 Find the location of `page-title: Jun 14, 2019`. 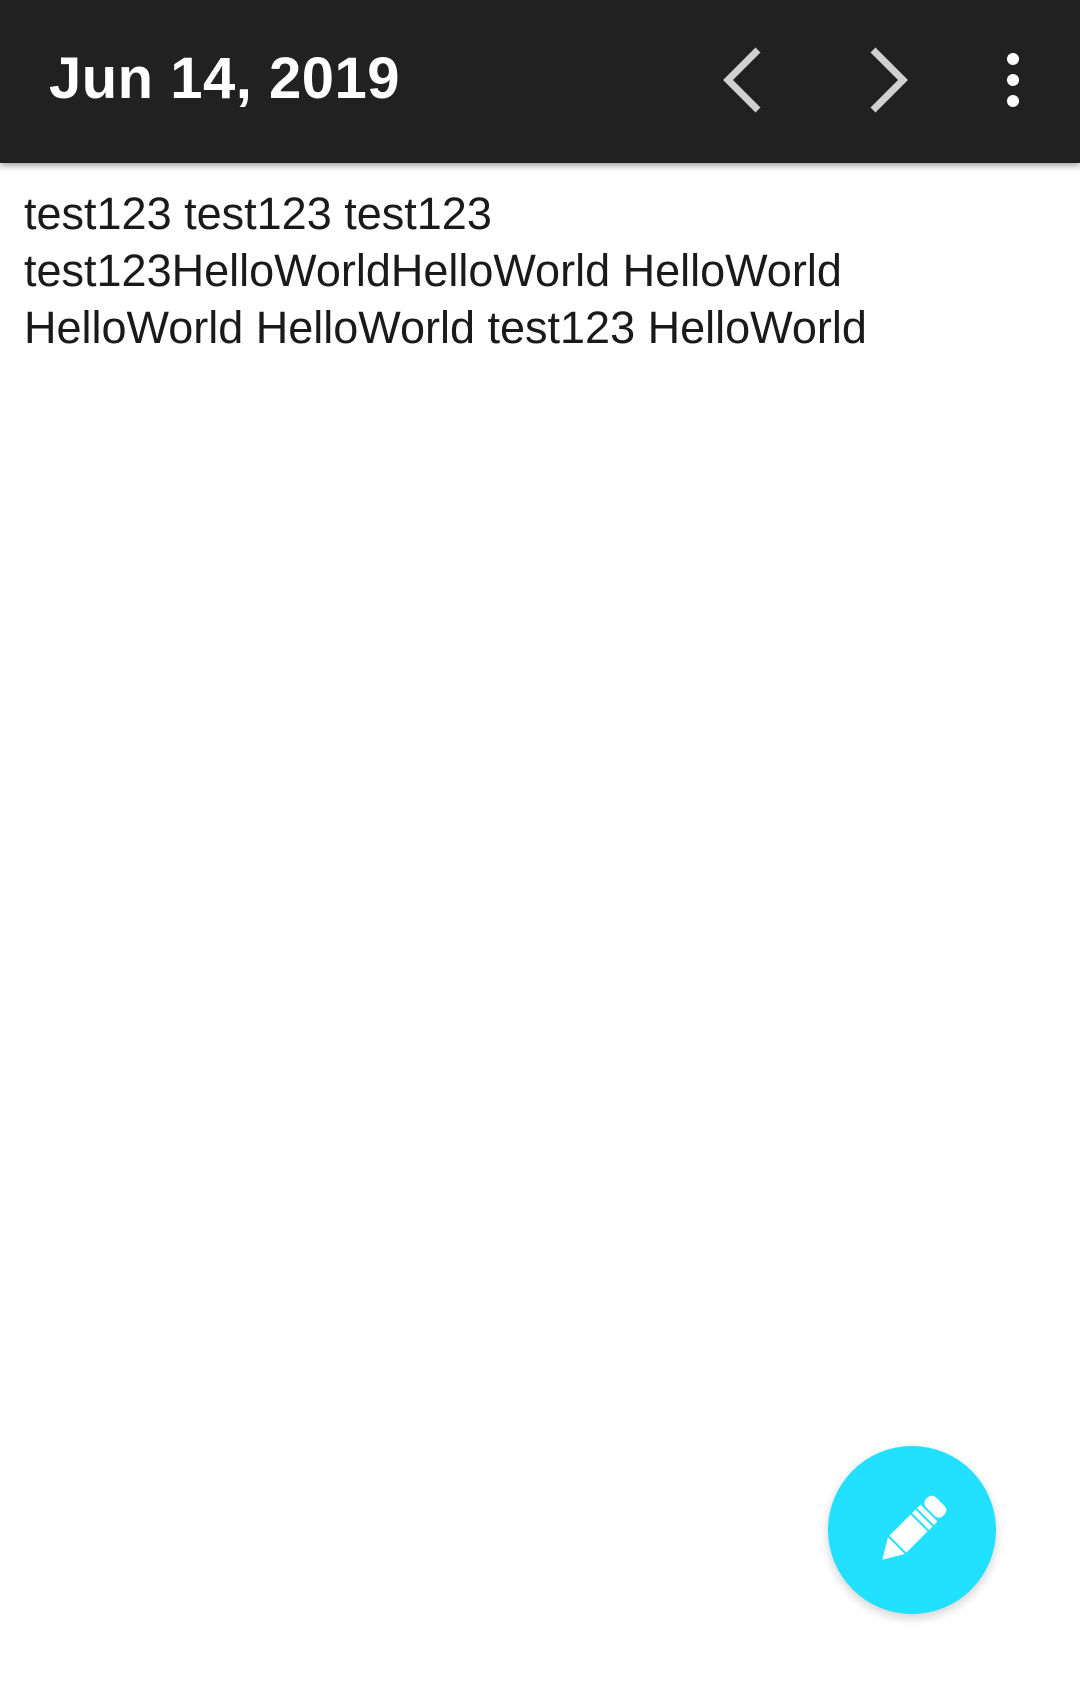

page-title: Jun 14, 2019 is located at coordinates (224, 78).